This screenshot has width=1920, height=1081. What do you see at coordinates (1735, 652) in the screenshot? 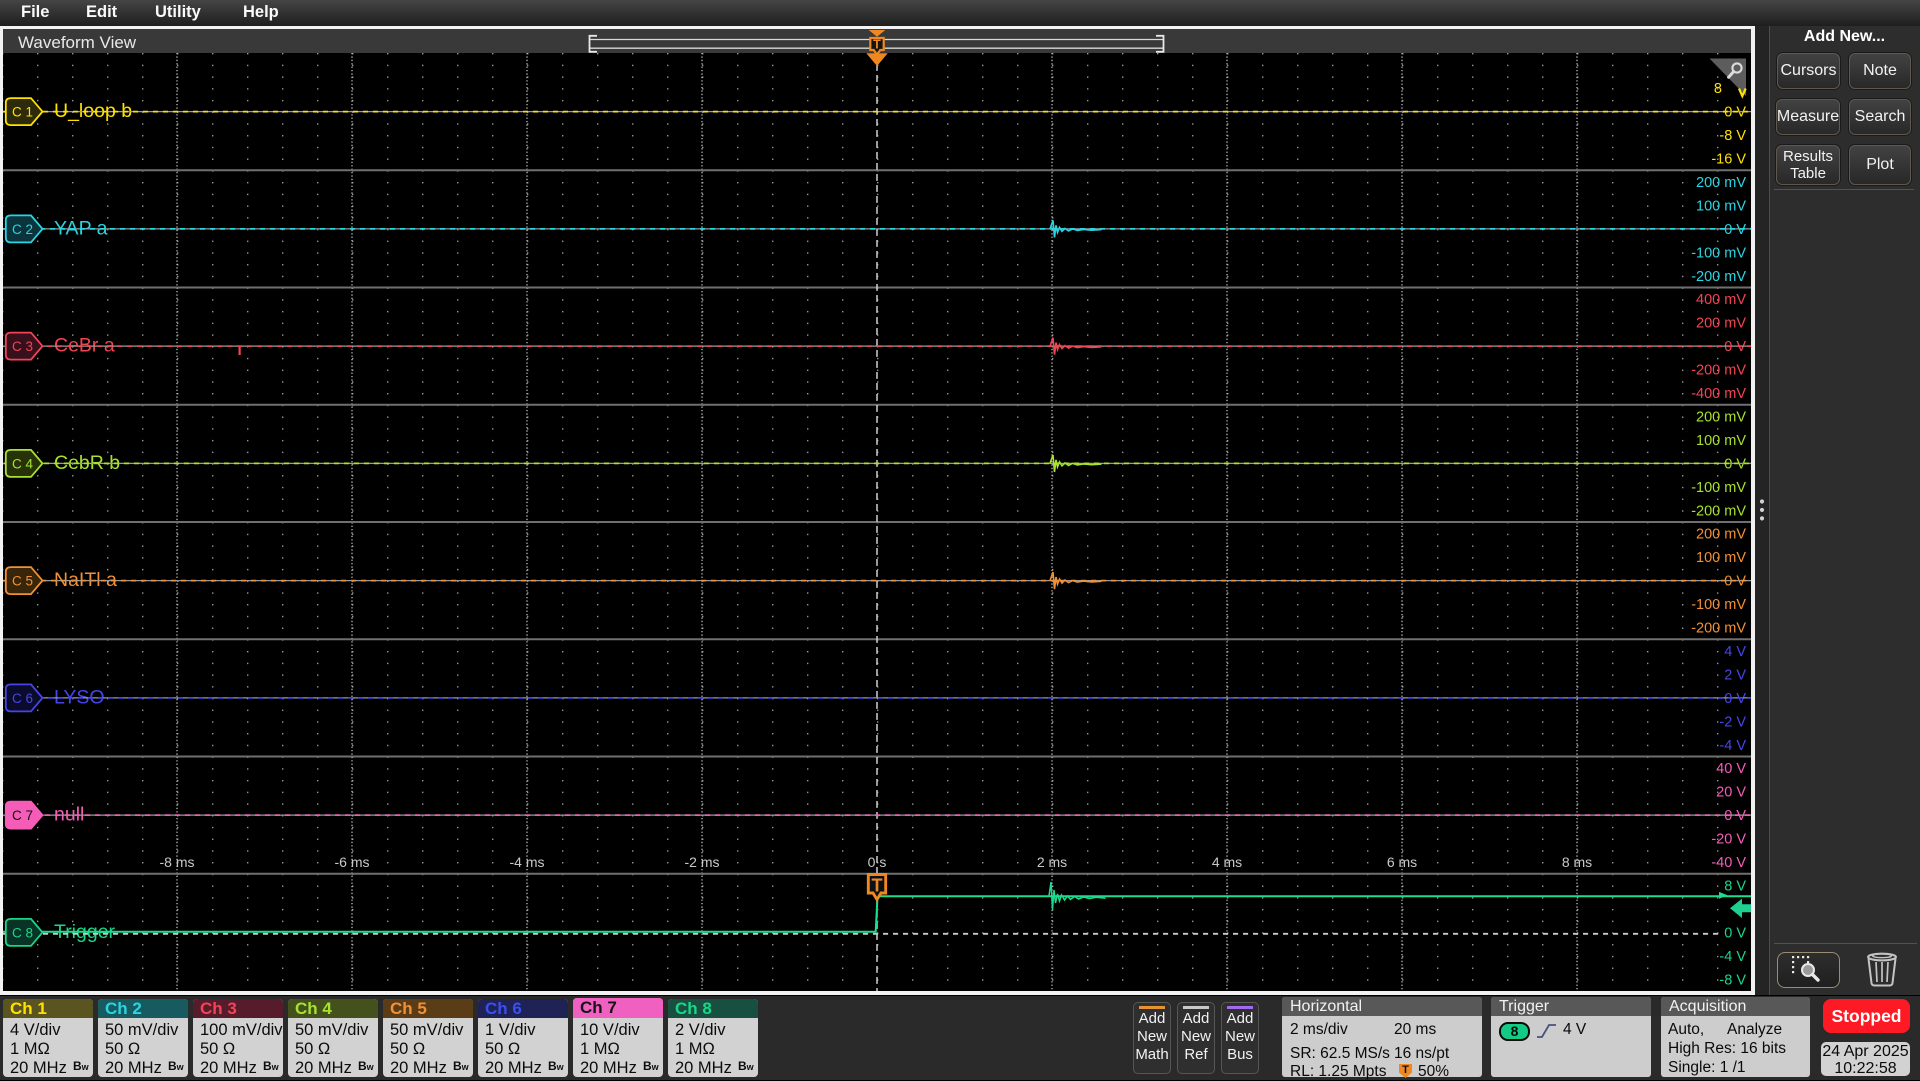
I see `svg-text: 4 V` at bounding box center [1735, 652].